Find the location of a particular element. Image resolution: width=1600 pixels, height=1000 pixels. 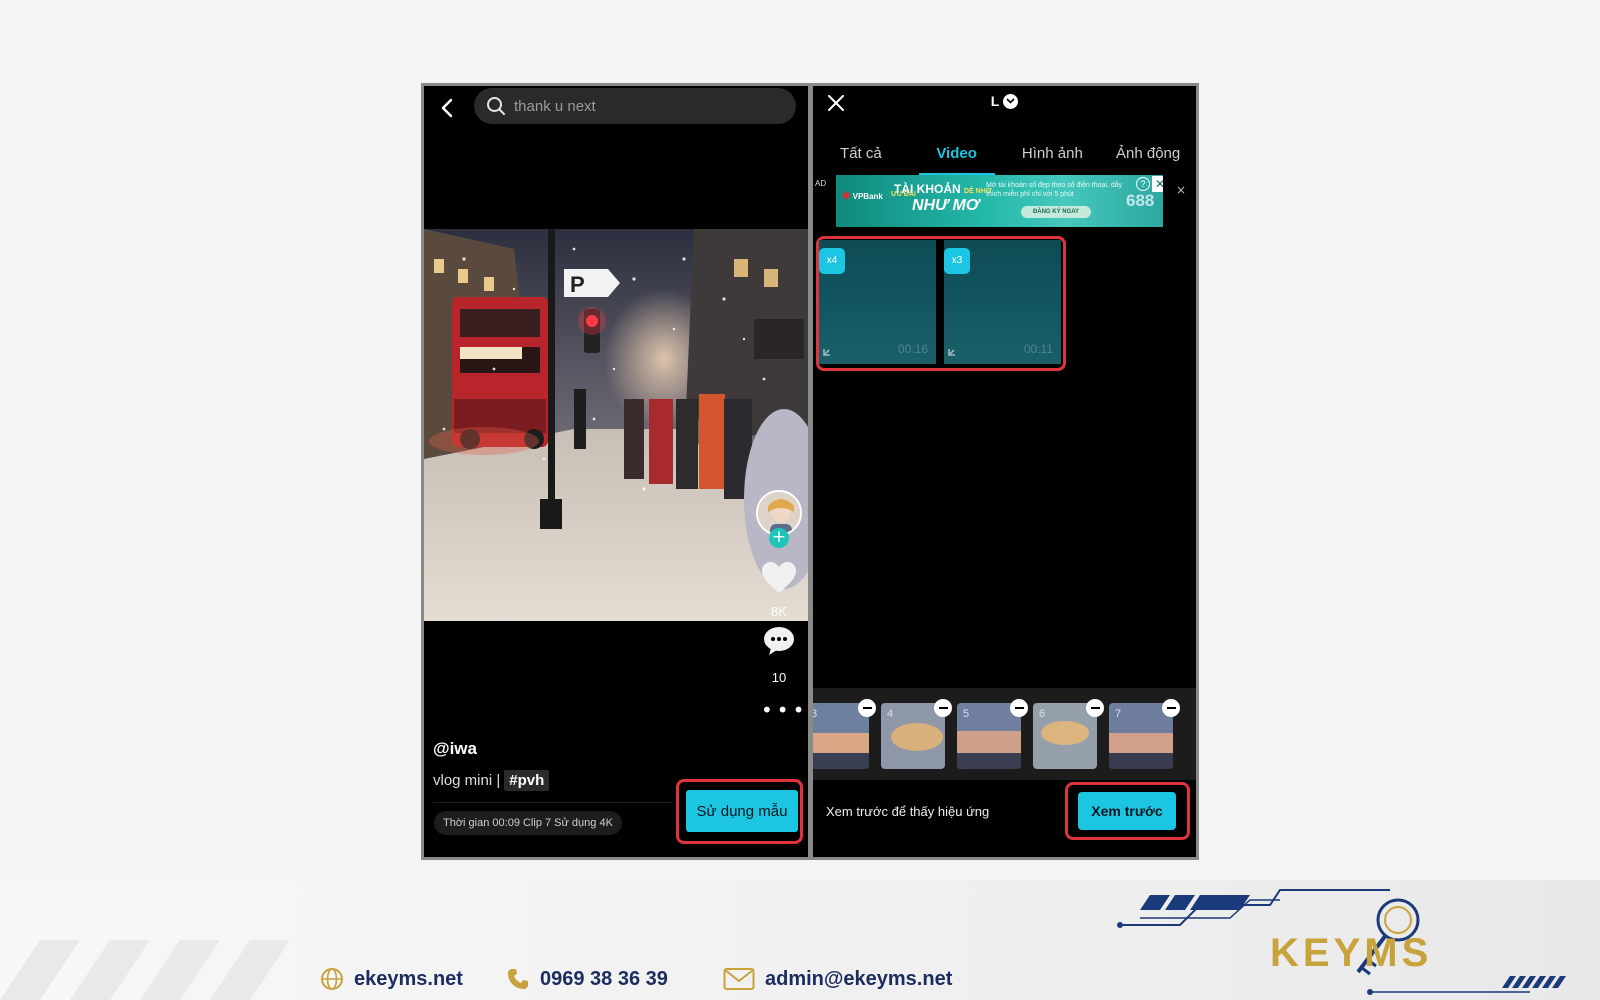

tab-images: Hình ảnh is located at coordinates (1053, 156).